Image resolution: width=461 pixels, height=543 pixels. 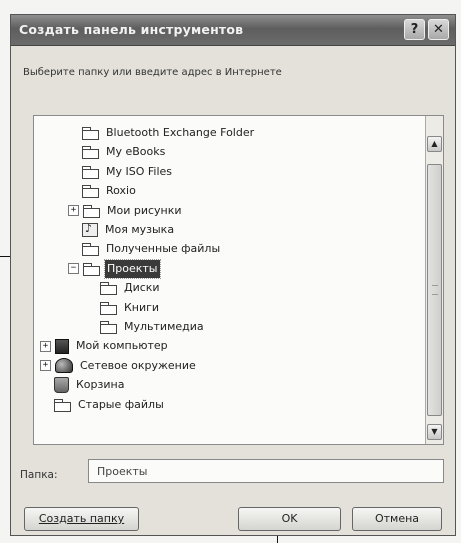 What do you see at coordinates (266, 471) in the screenshot?
I see `folder-input` at bounding box center [266, 471].